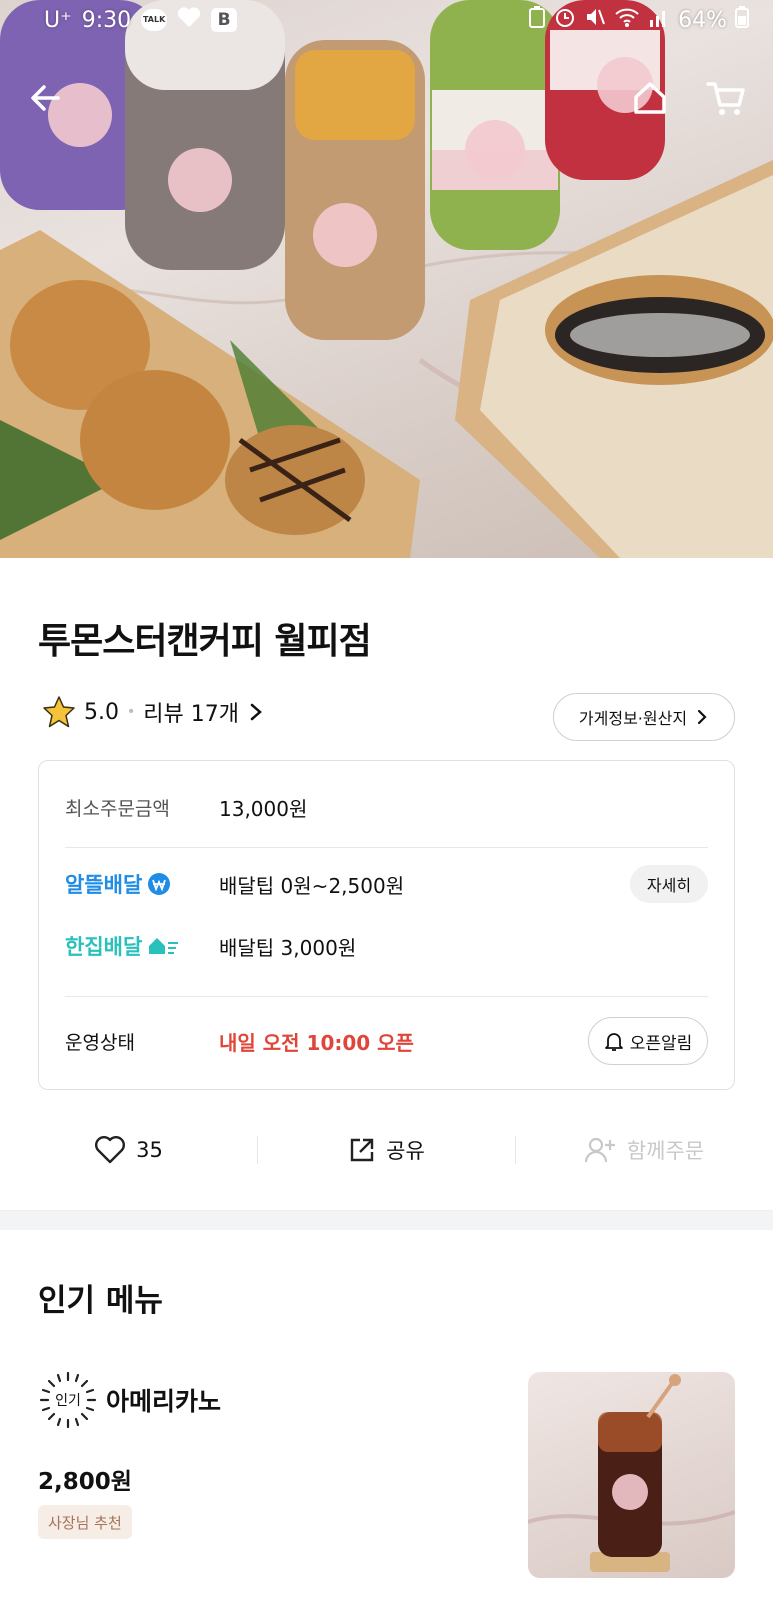  I want to click on cart-button, so click(726, 98).